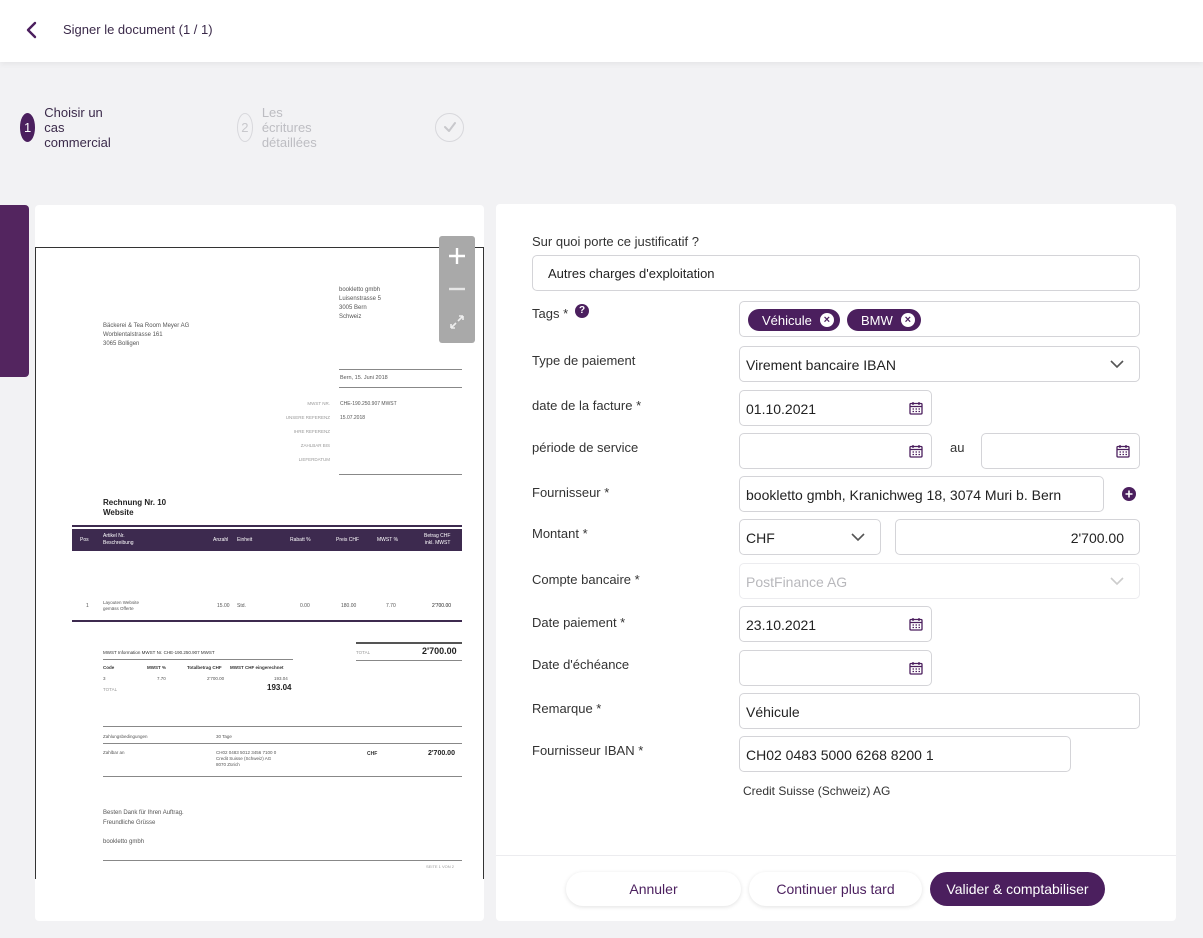  I want to click on meta-values: CHE-190.250.907 MWST 15.07.2018, so click(368, 411).